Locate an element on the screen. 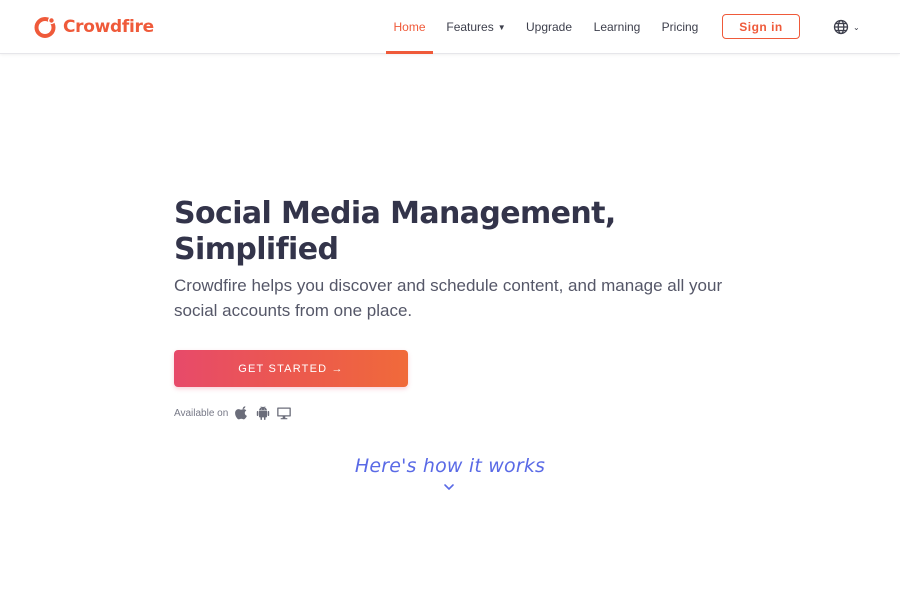  available-platforms: Available on is located at coordinates (236, 413).